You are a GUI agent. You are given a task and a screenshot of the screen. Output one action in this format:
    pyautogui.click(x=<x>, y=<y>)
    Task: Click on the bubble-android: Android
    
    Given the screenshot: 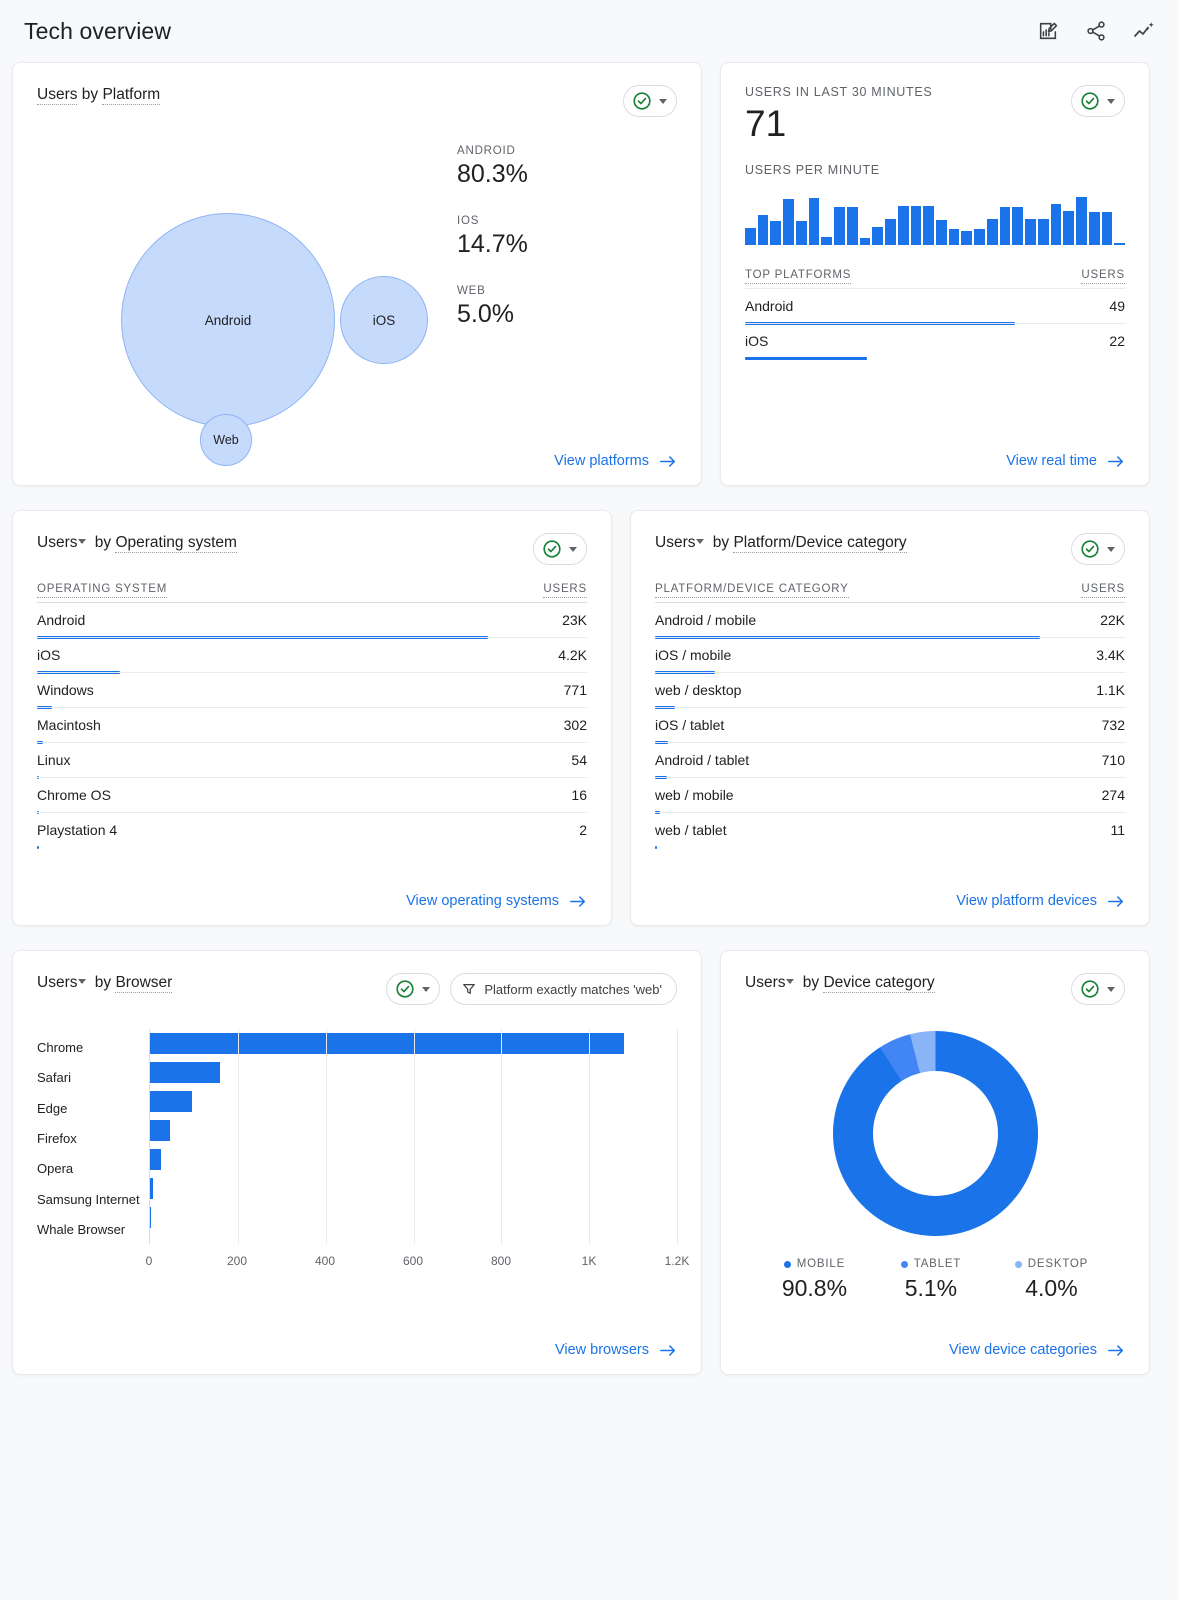 What is the action you would take?
    pyautogui.click(x=228, y=320)
    